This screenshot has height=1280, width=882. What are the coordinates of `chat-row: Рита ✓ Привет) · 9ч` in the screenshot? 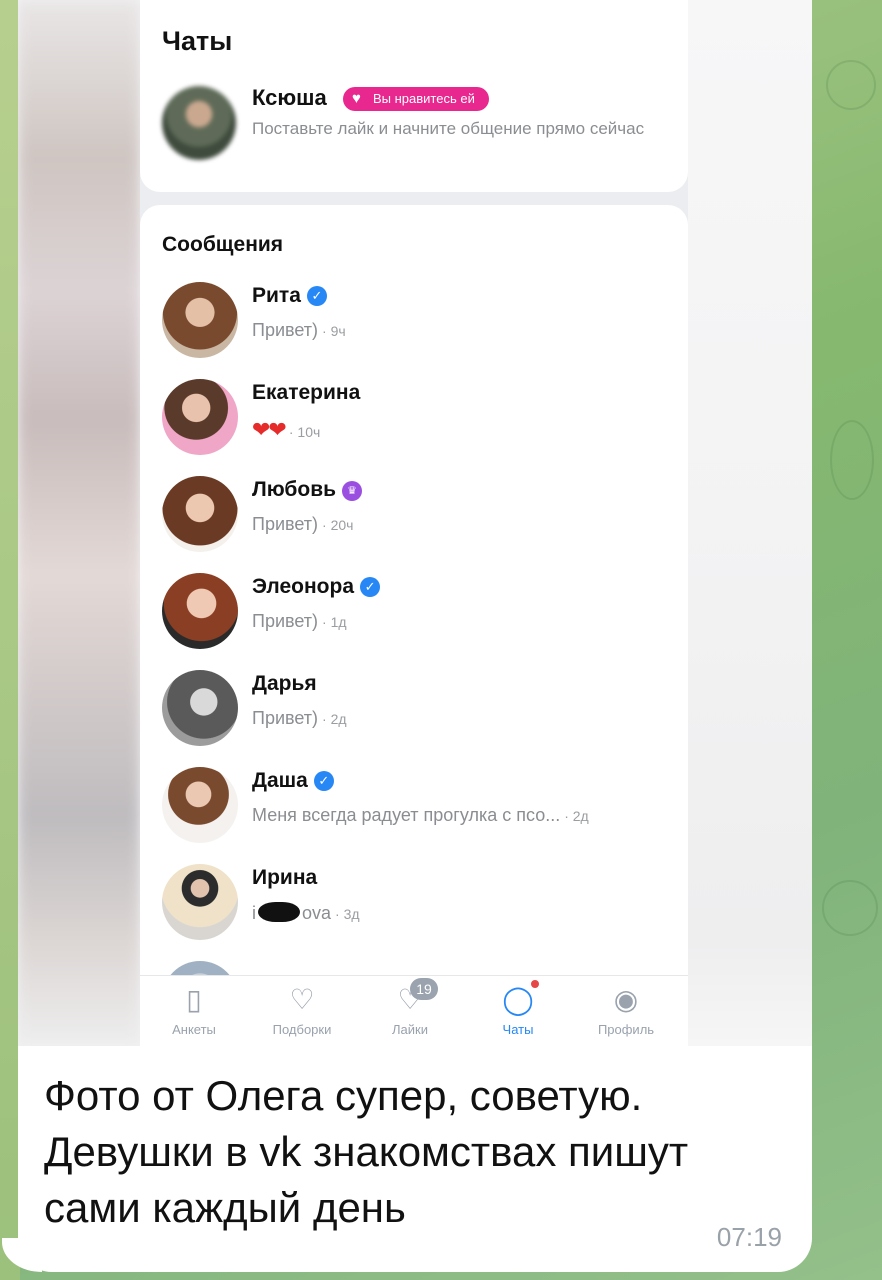 It's located at (414, 322).